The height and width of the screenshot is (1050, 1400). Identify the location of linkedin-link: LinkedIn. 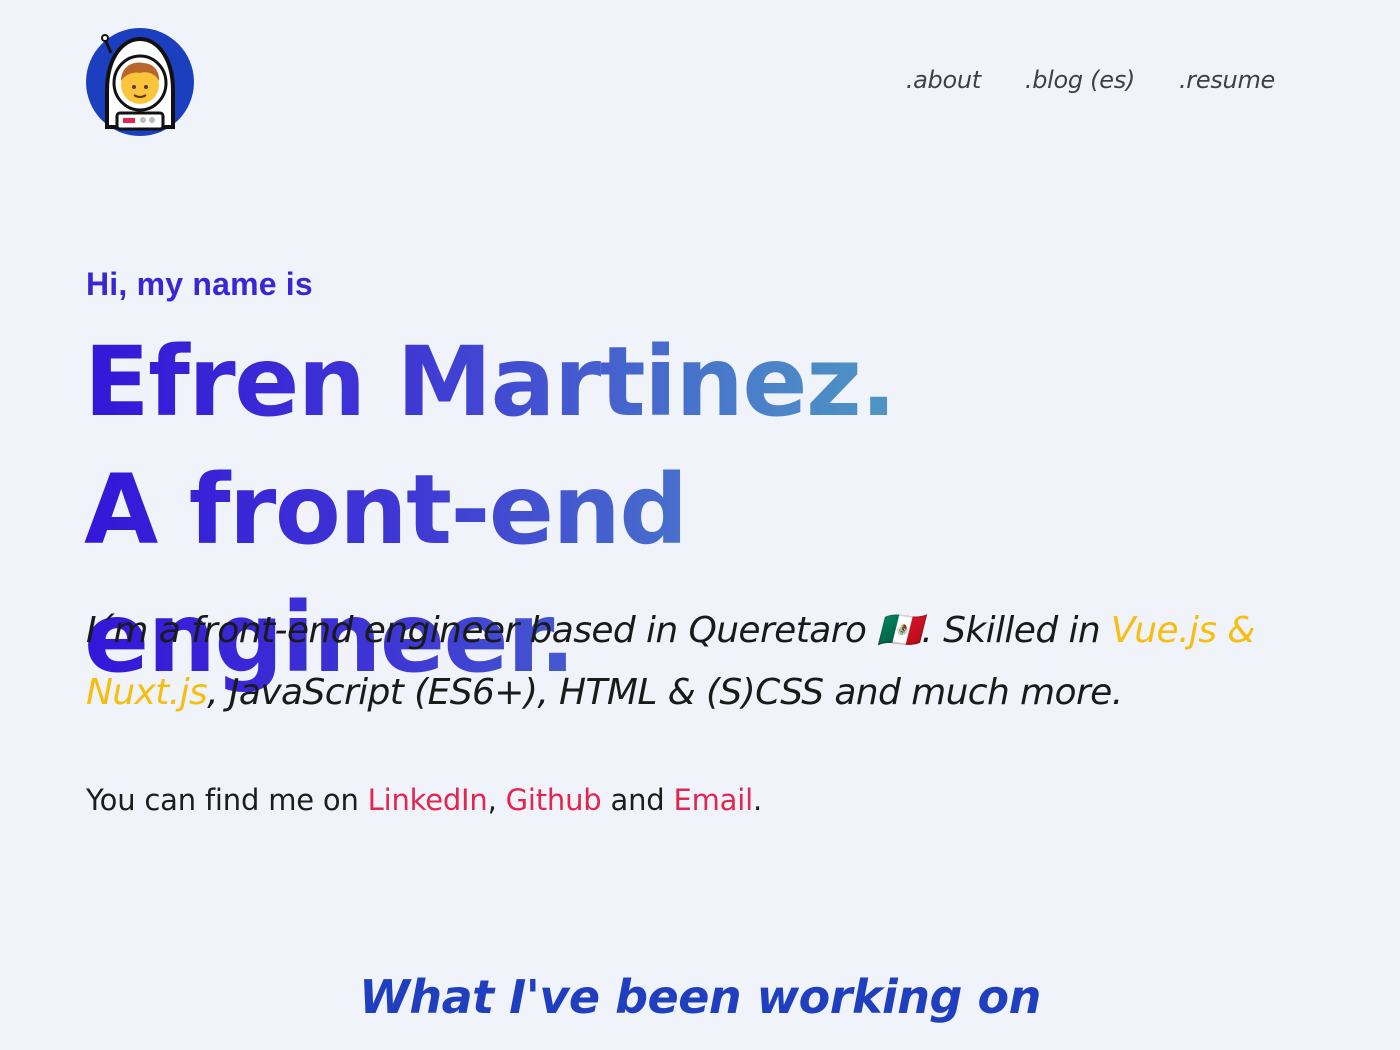
(428, 800).